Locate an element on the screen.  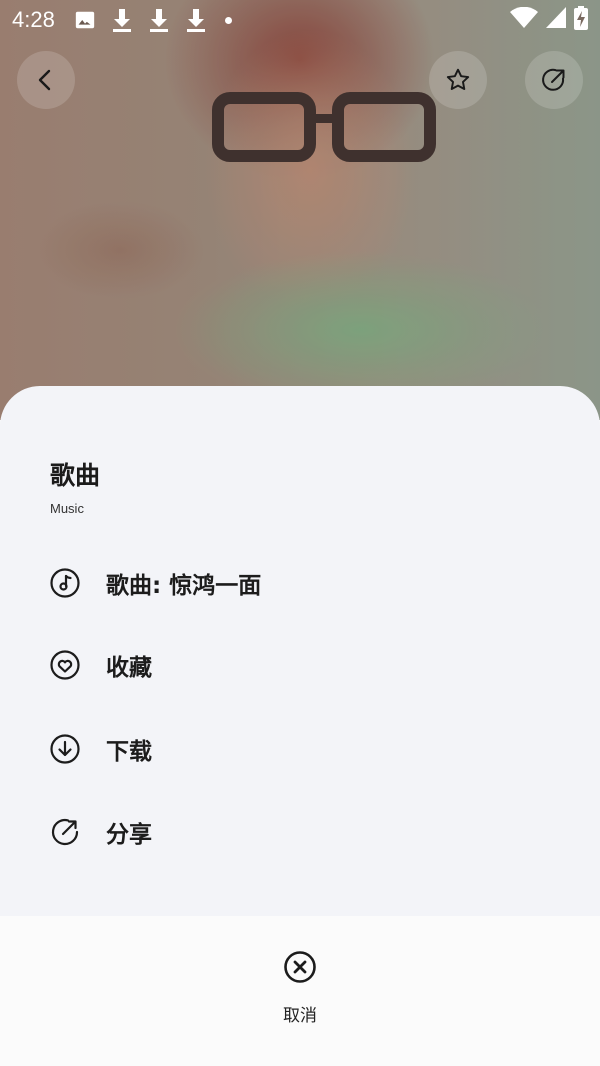
cell-signal-icon is located at coordinates (556, 20).